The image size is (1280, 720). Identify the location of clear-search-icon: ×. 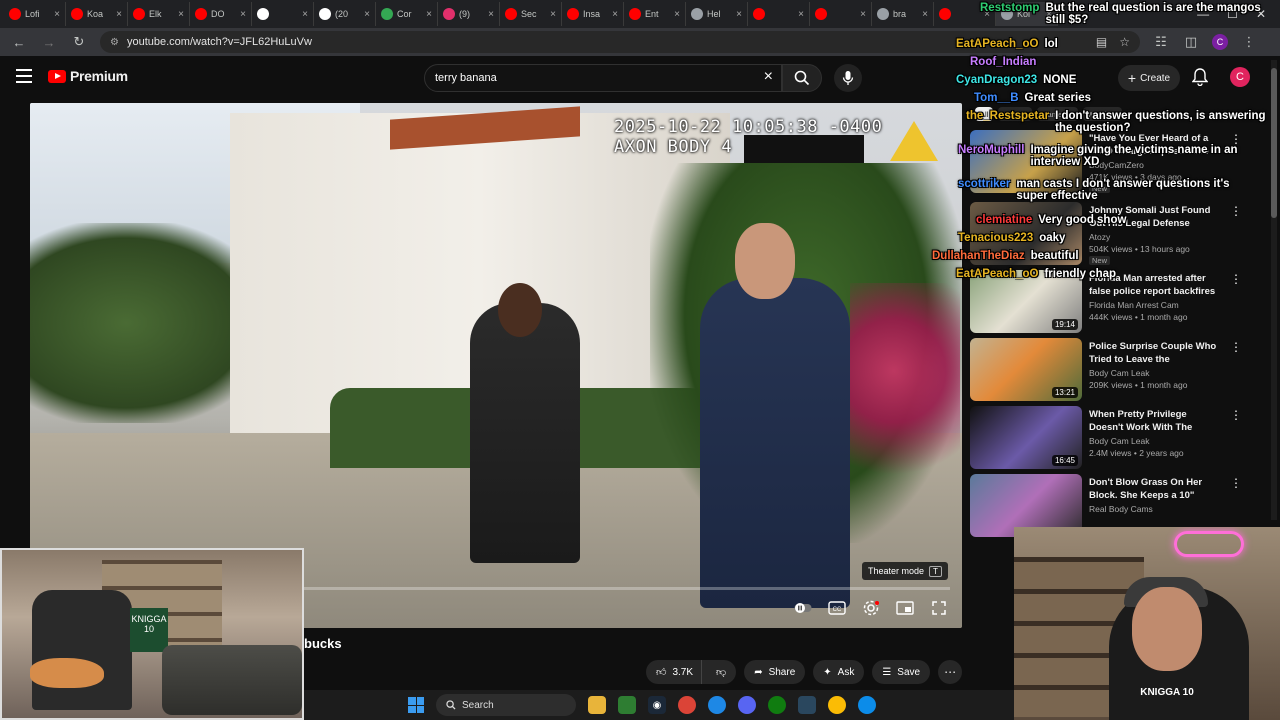
(768, 77).